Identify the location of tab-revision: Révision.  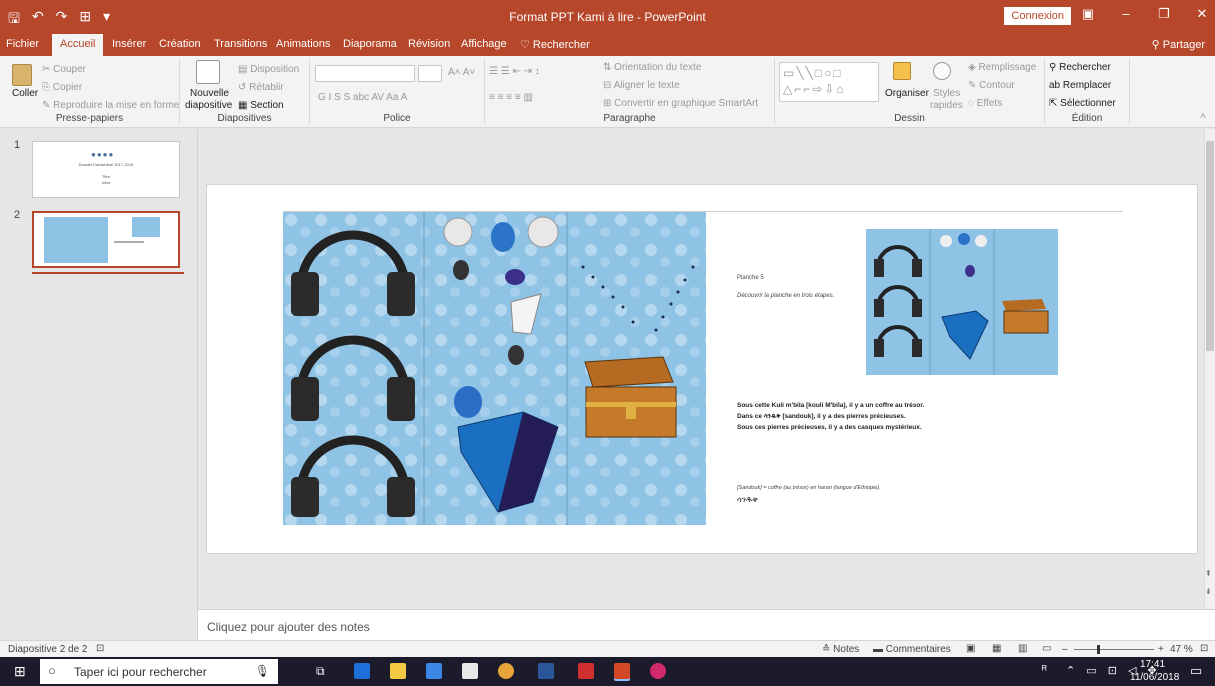
(429, 44).